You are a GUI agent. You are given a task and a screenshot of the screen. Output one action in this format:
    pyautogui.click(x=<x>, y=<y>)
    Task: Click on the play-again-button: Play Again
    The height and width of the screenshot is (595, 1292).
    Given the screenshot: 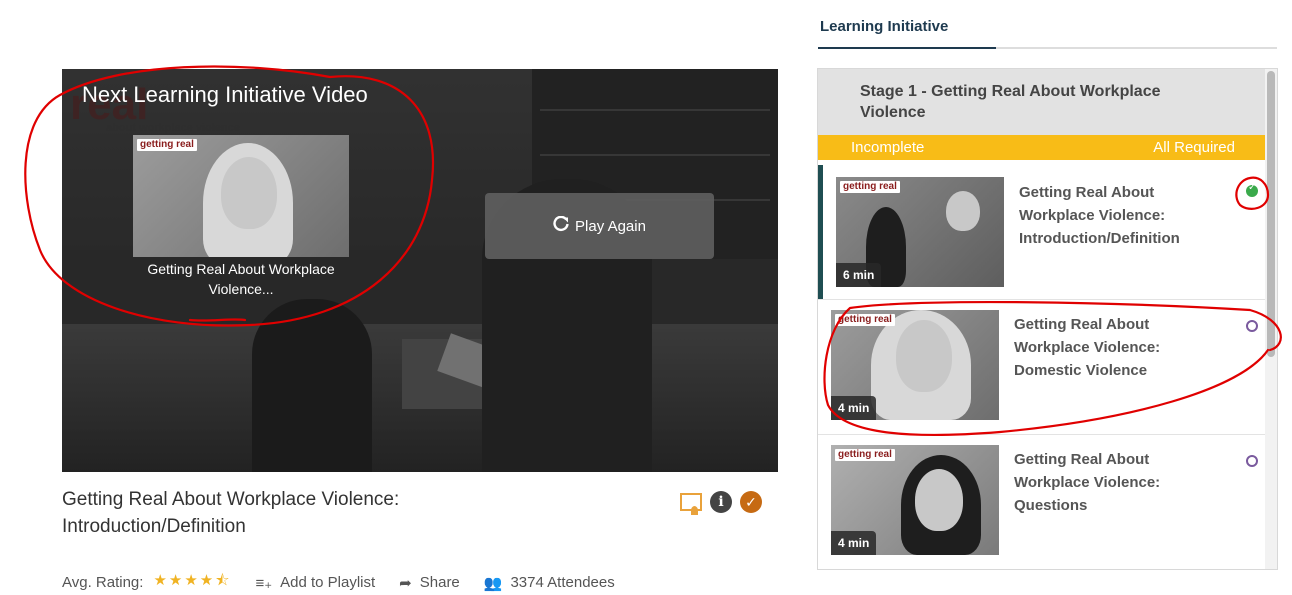 What is the action you would take?
    pyautogui.click(x=599, y=226)
    